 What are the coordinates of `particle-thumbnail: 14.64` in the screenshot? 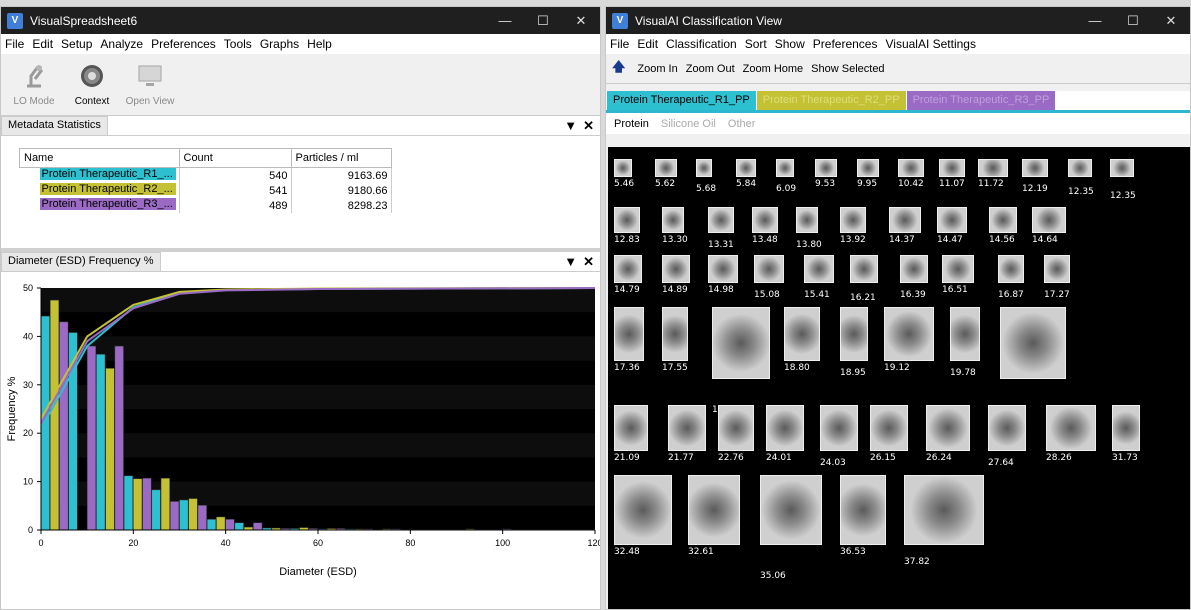 It's located at (1049, 226).